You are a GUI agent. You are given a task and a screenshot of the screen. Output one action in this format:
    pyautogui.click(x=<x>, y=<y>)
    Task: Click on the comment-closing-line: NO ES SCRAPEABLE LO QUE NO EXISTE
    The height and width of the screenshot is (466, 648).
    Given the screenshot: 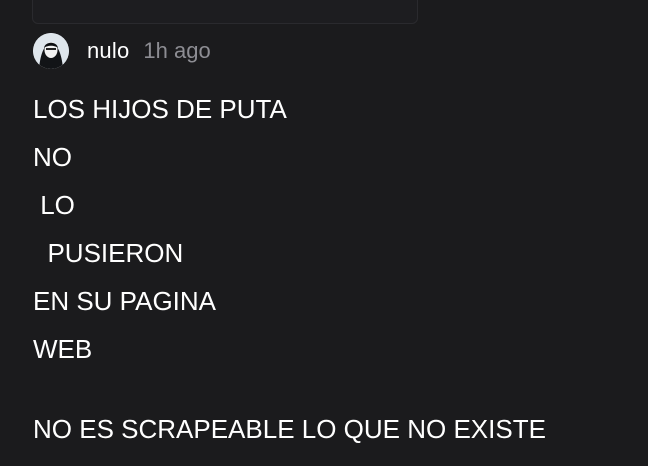 What is the action you would take?
    pyautogui.click(x=289, y=429)
    